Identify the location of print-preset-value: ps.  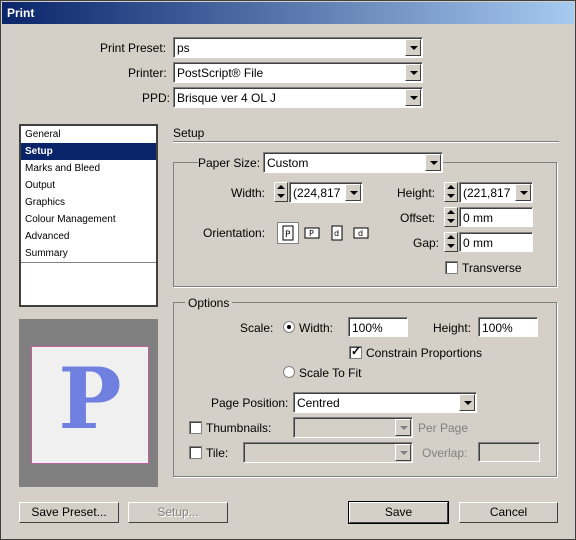
(183, 48).